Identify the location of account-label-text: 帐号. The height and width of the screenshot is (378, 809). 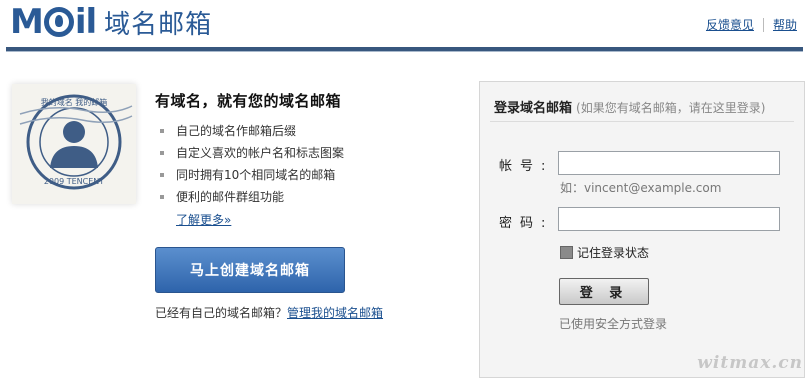
(520, 166).